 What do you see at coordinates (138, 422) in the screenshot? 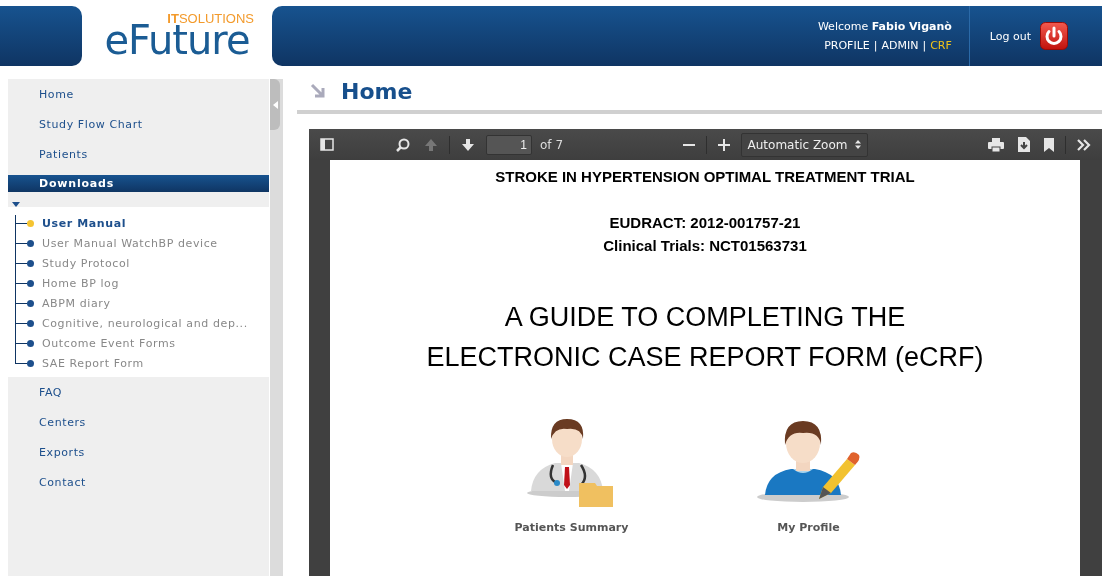
I see `sidebar-item: Centers` at bounding box center [138, 422].